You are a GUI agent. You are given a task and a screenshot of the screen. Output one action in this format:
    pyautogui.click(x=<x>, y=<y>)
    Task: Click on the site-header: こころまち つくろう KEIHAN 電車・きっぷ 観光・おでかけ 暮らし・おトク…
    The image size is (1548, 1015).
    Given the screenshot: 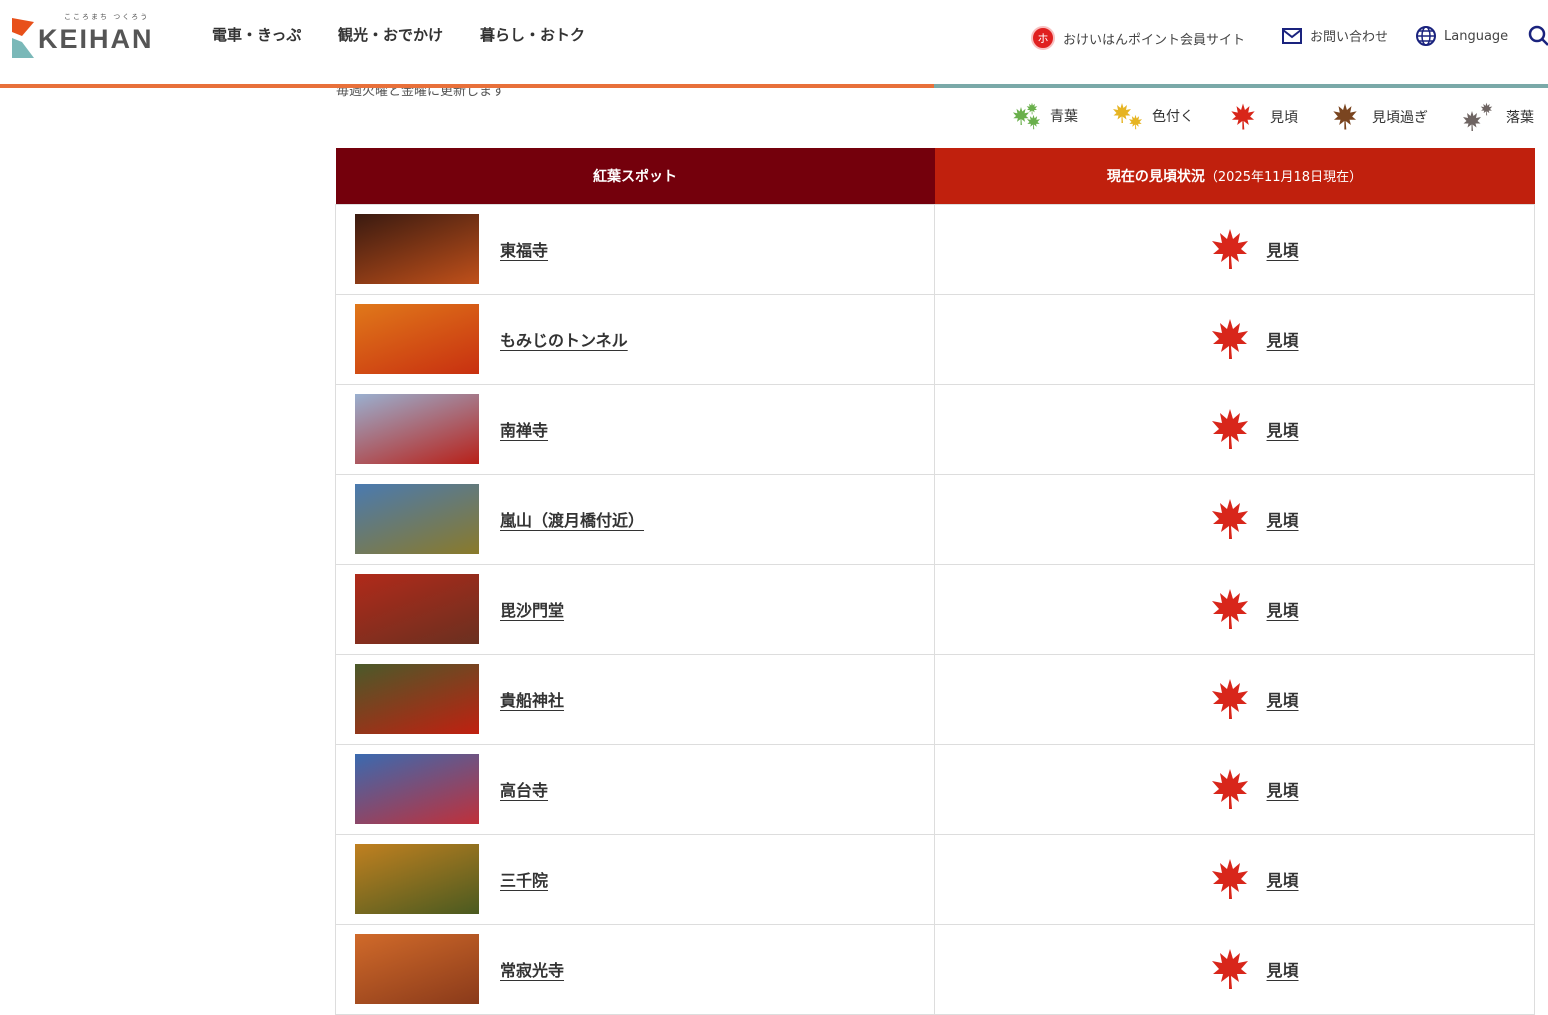 What is the action you would take?
    pyautogui.click(x=774, y=42)
    